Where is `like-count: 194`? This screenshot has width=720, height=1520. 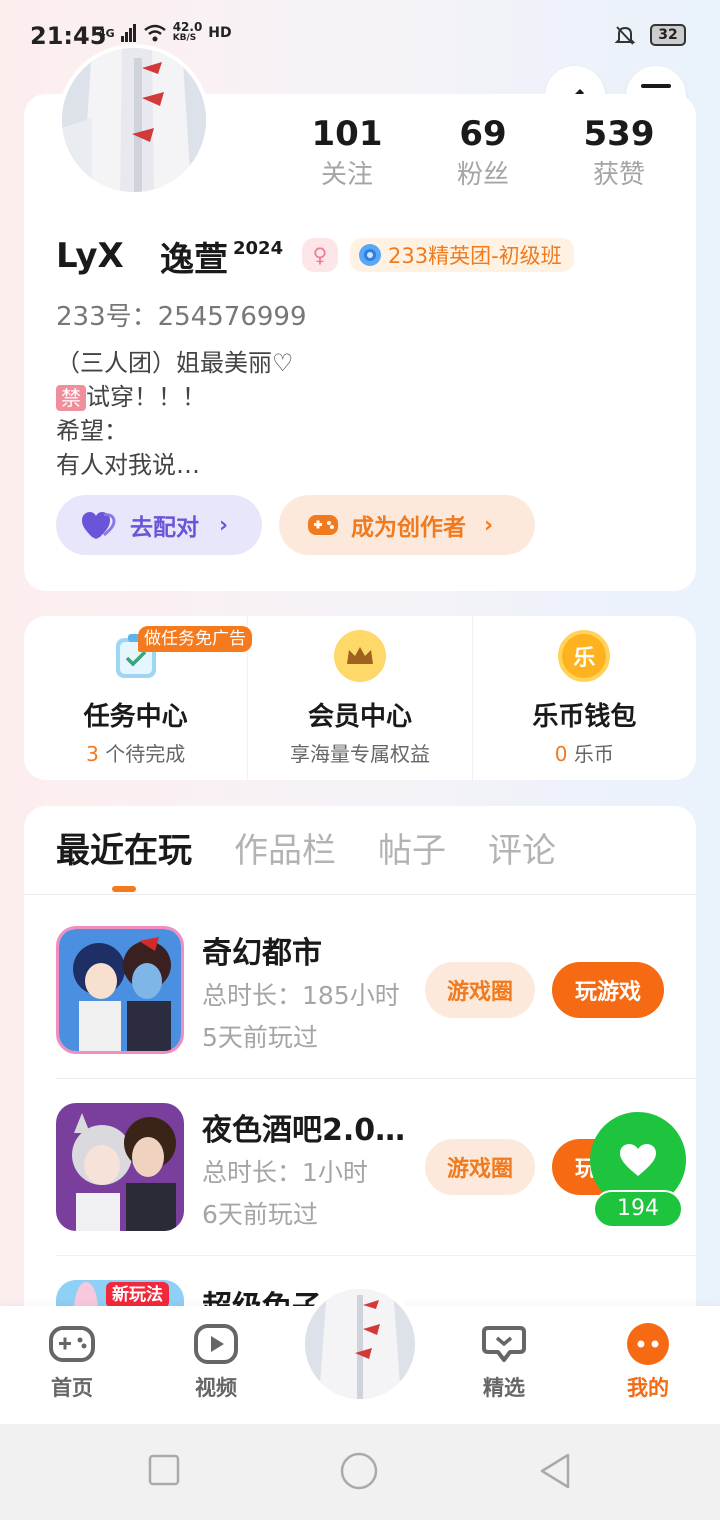 like-count: 194 is located at coordinates (638, 1209).